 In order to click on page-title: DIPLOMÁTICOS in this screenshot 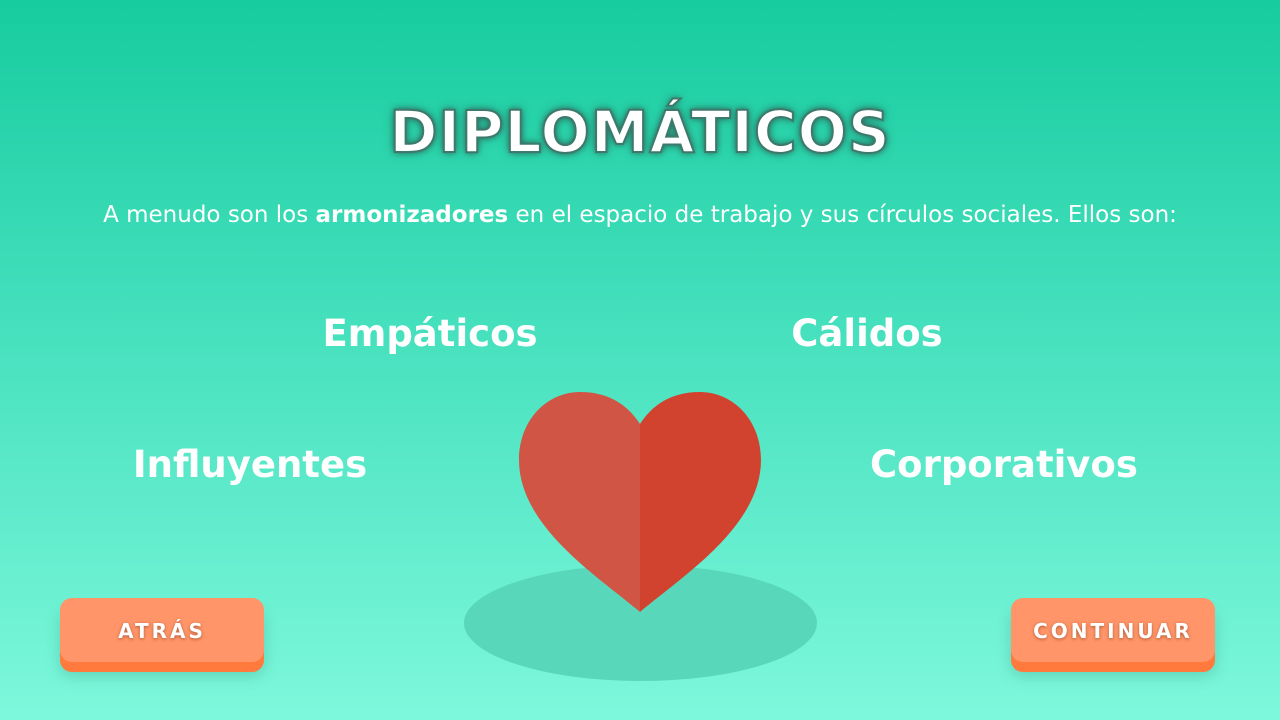, I will do `click(639, 132)`.